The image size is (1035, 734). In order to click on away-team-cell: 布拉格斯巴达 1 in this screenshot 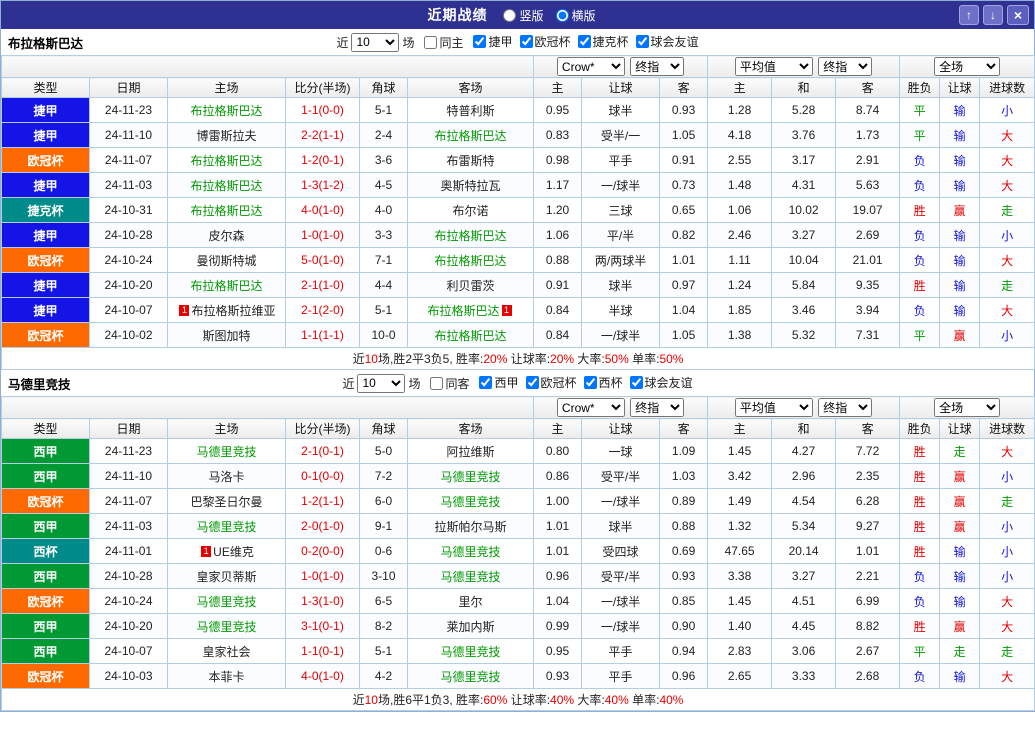, I will do `click(470, 310)`.